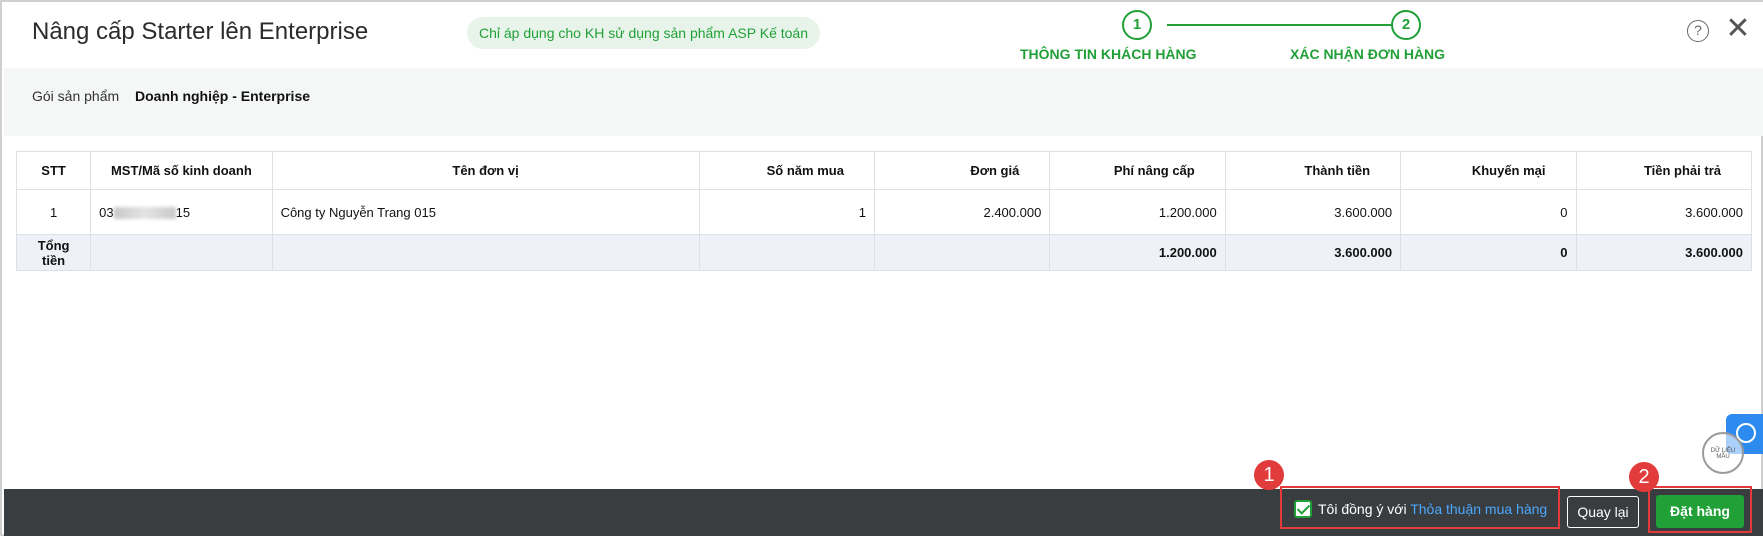  Describe the element at coordinates (1362, 509) in the screenshot. I see `agree-text: Tôi đồng ý với` at that location.